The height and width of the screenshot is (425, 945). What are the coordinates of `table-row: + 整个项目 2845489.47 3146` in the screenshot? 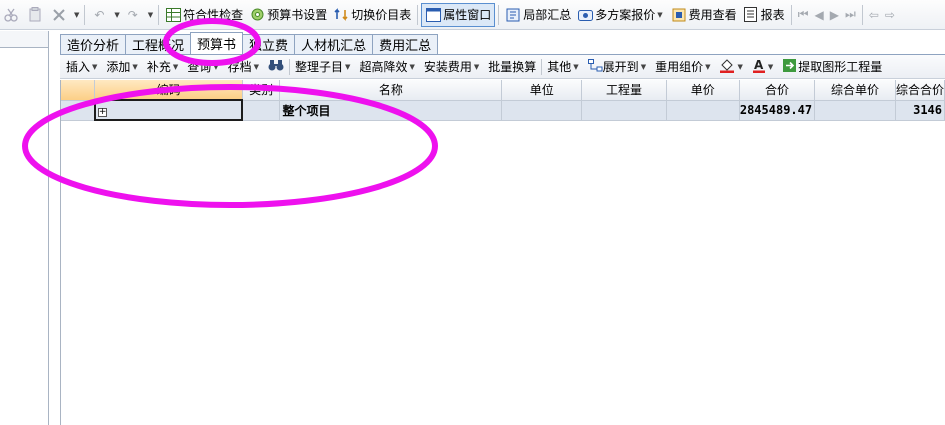 It's located at (503, 110).